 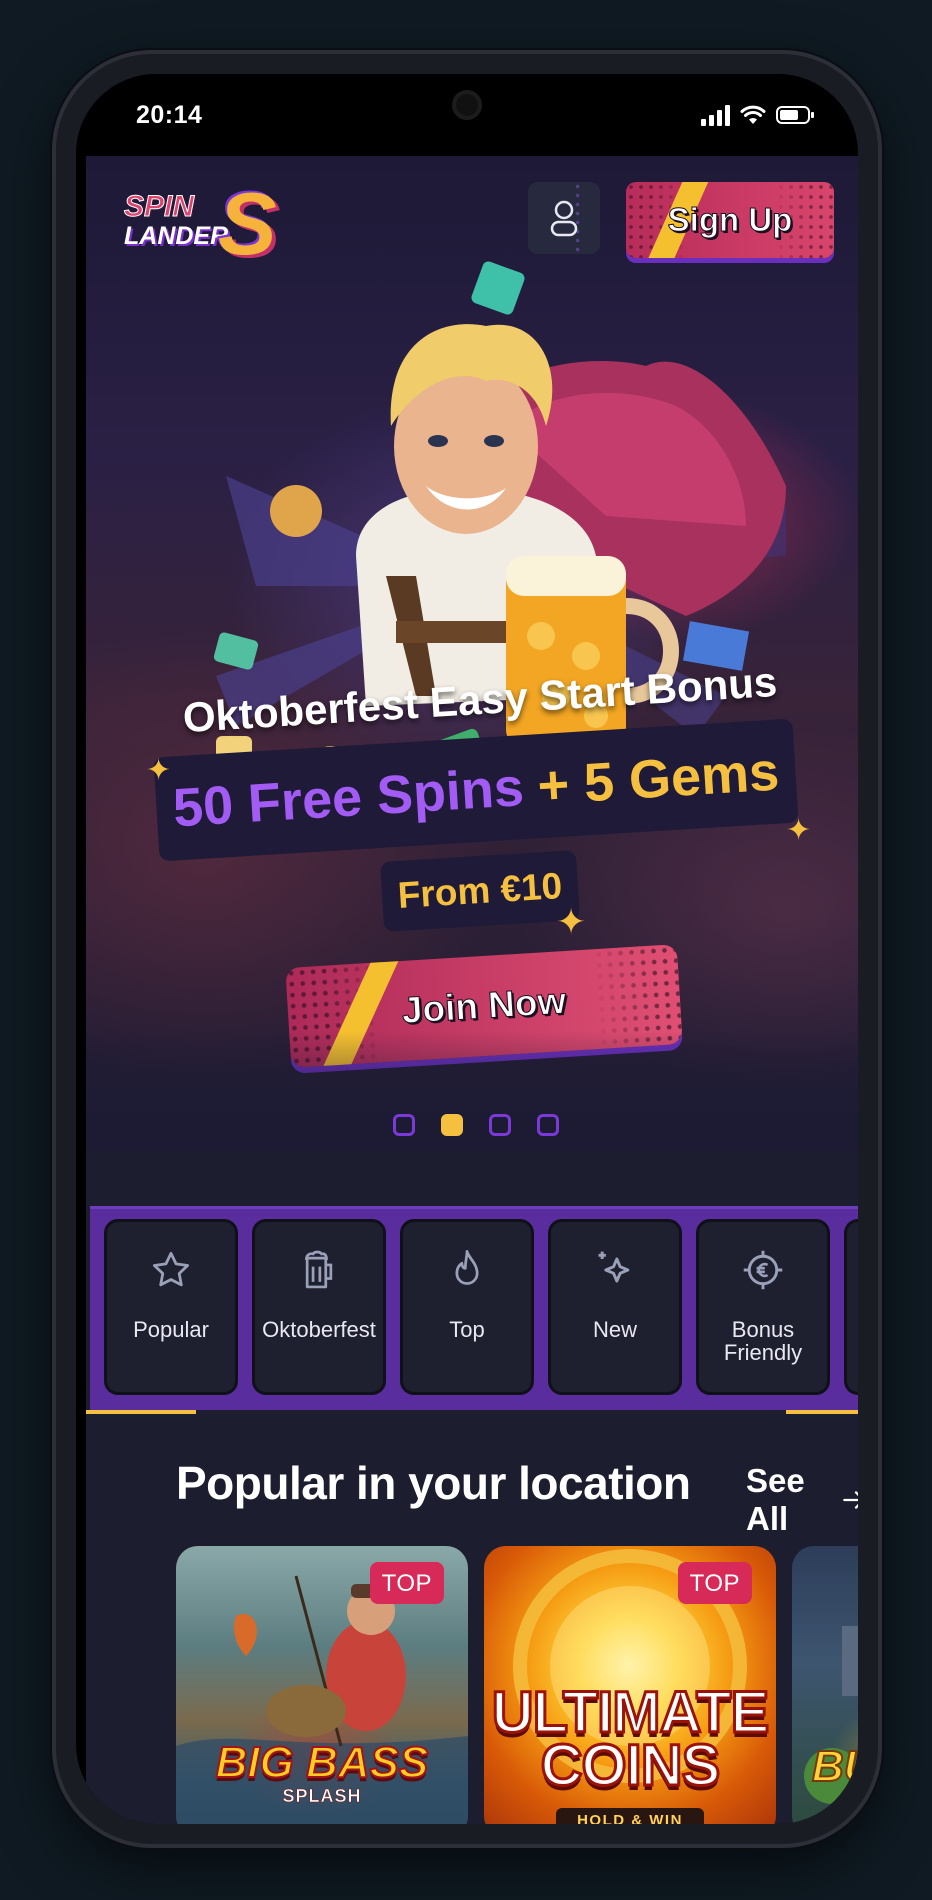 I want to click on front-camera, so click(x=467, y=105).